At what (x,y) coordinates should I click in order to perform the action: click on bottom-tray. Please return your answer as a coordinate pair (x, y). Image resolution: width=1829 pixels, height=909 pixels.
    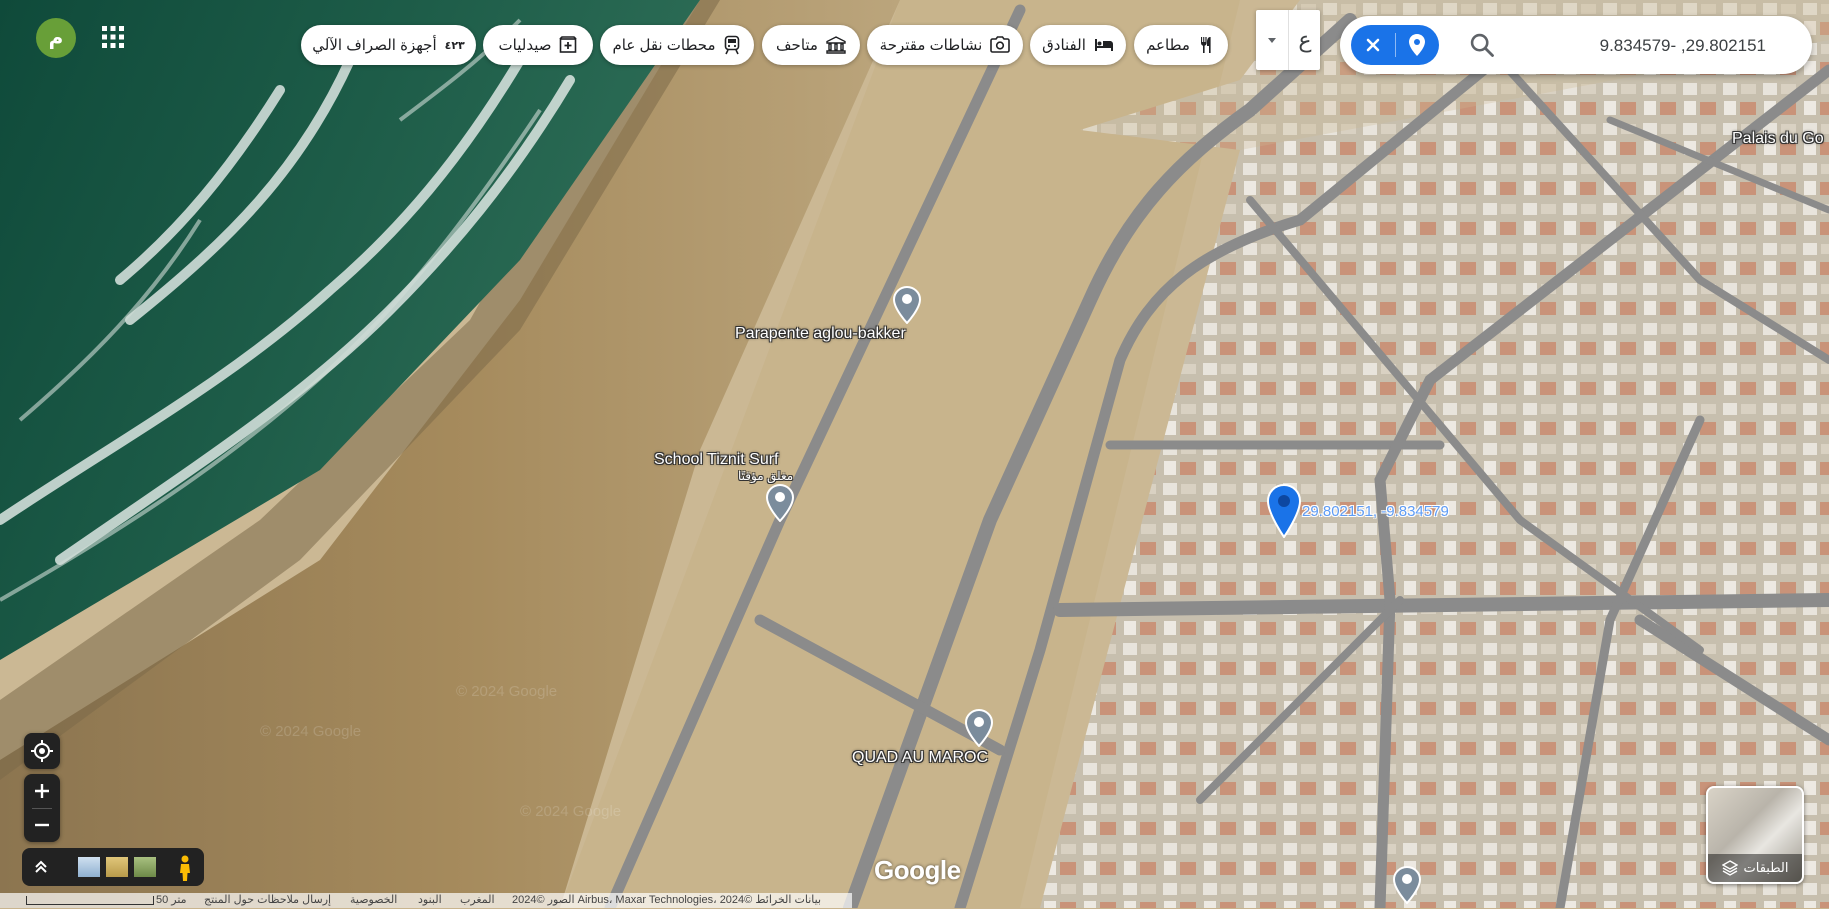
    Looking at the image, I should click on (113, 867).